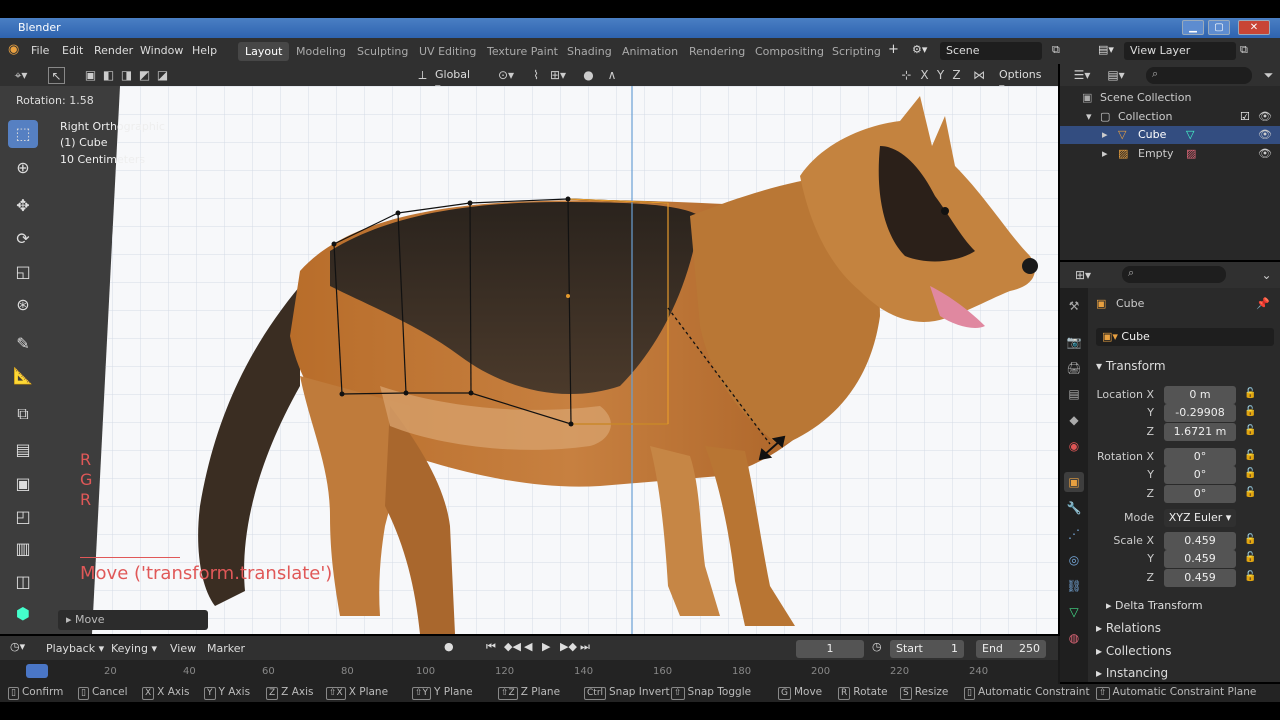 The height and width of the screenshot is (720, 1280). What do you see at coordinates (1074, 394) in the screenshot?
I see `view-layer-tab-icon: ▤` at bounding box center [1074, 394].